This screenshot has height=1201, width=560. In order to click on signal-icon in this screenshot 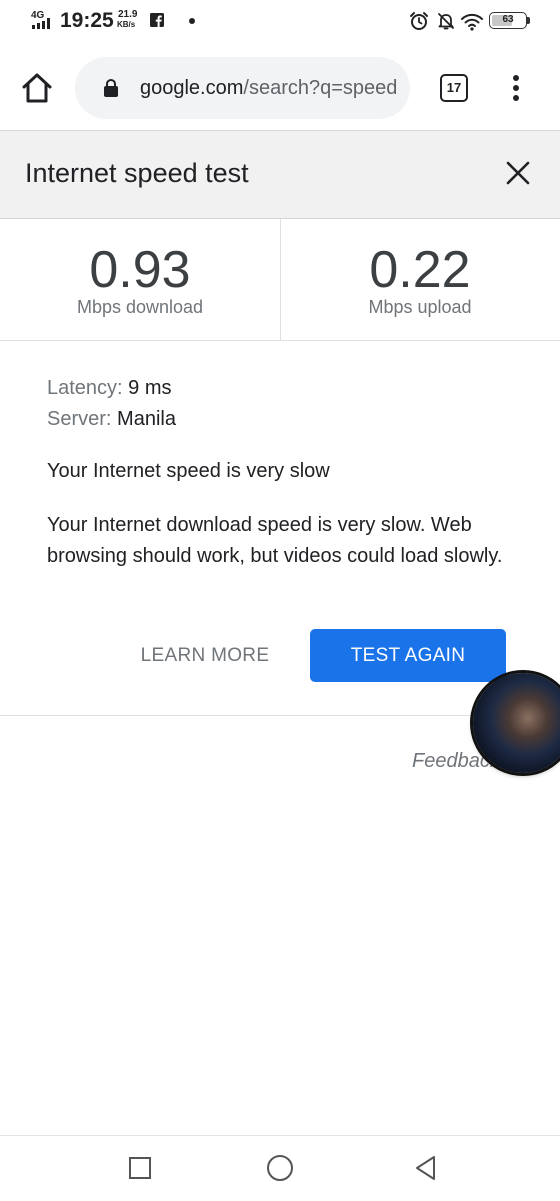, I will do `click(41, 23)`.